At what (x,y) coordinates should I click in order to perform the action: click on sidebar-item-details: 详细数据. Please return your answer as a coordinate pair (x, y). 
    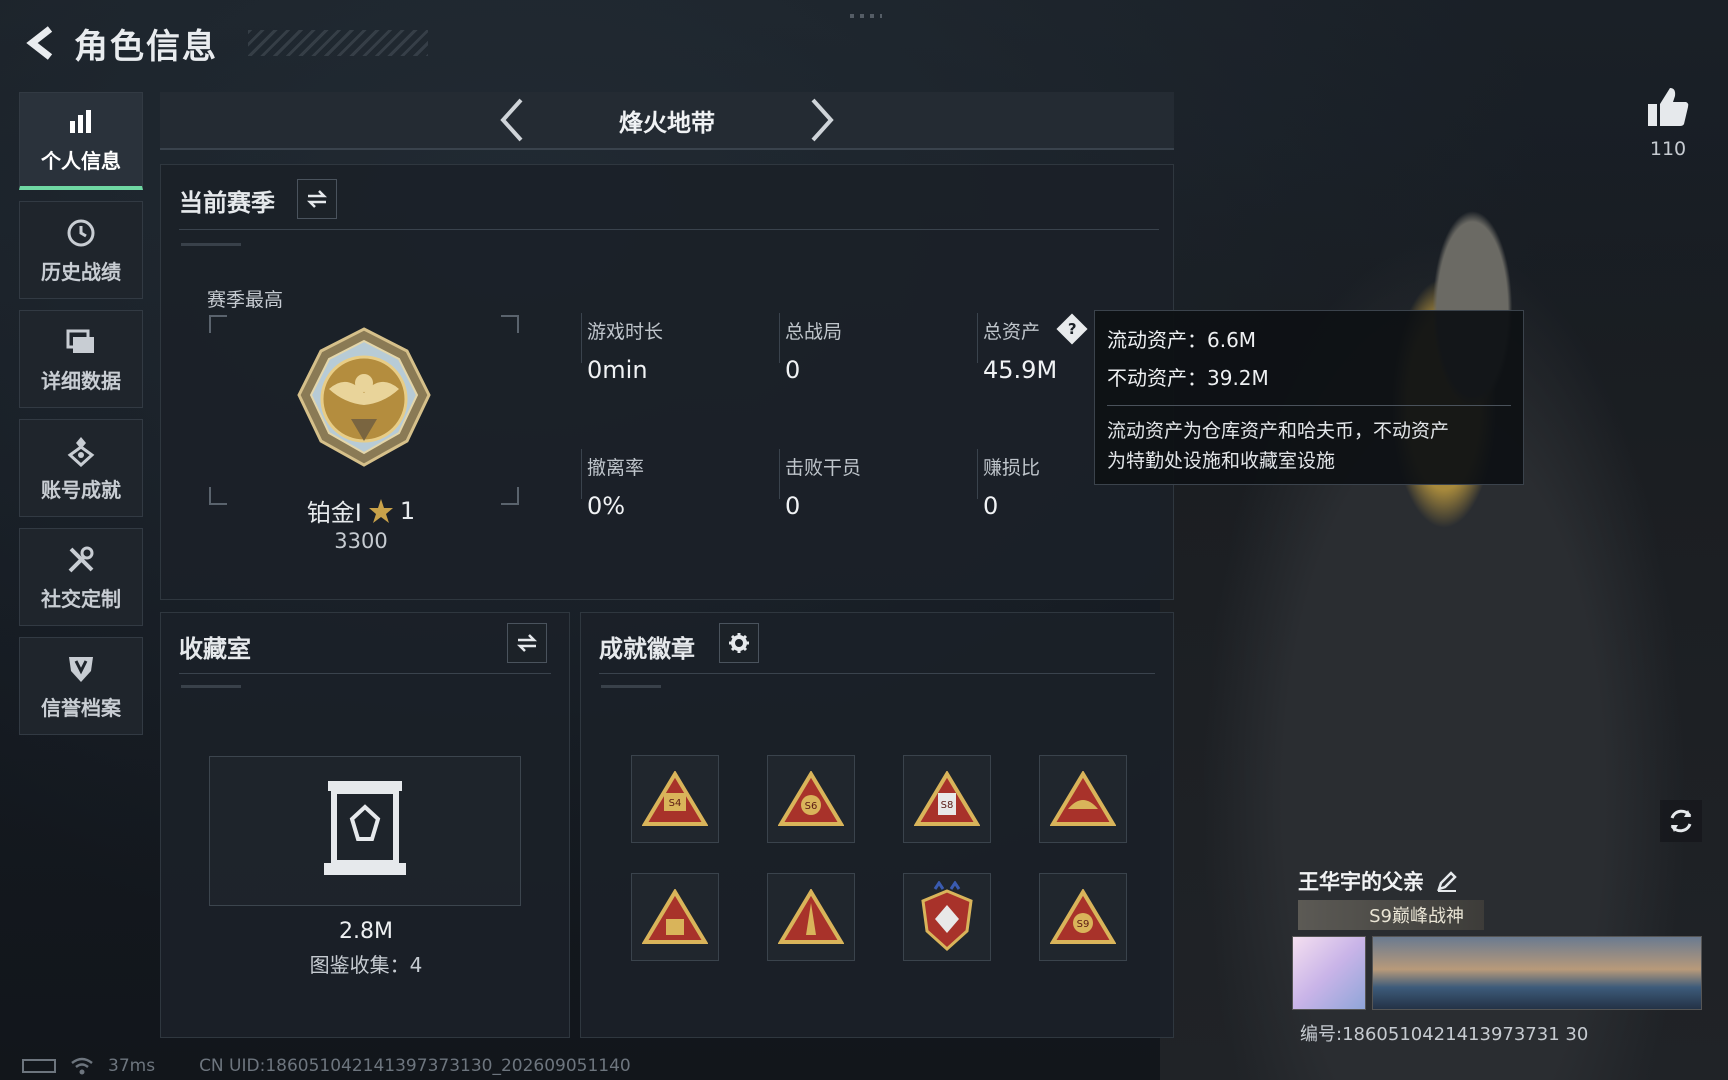
    Looking at the image, I should click on (81, 359).